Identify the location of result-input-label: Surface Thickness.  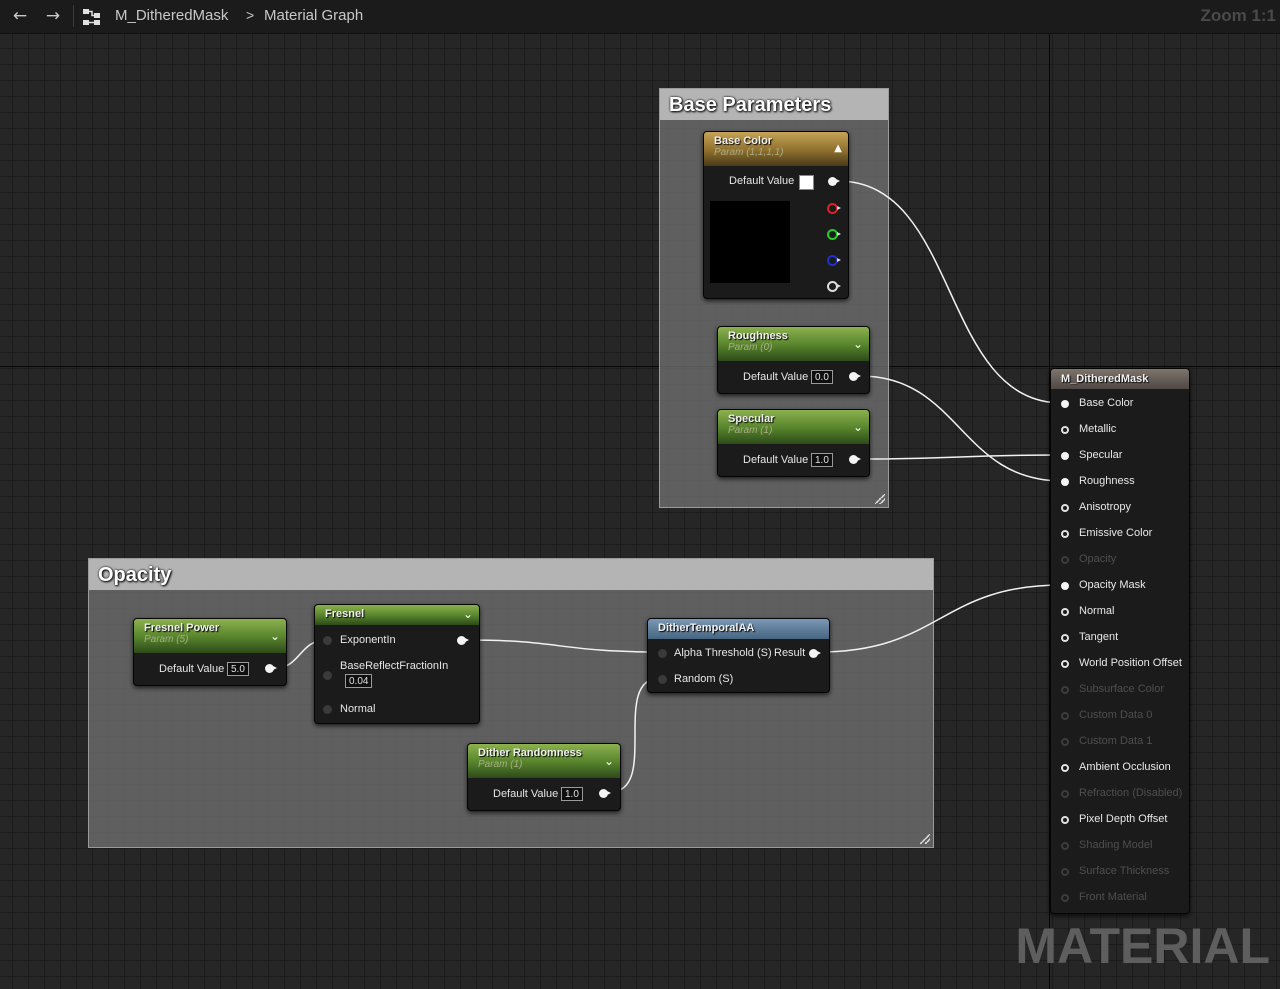
(1124, 871).